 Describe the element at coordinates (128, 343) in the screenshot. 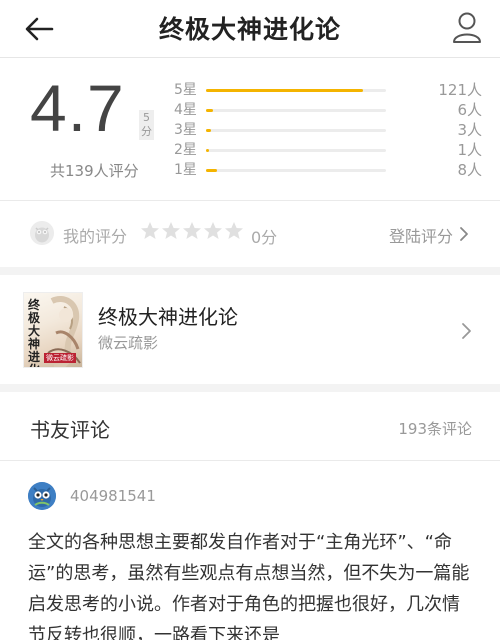

I see `book-author: 微云疏影` at that location.